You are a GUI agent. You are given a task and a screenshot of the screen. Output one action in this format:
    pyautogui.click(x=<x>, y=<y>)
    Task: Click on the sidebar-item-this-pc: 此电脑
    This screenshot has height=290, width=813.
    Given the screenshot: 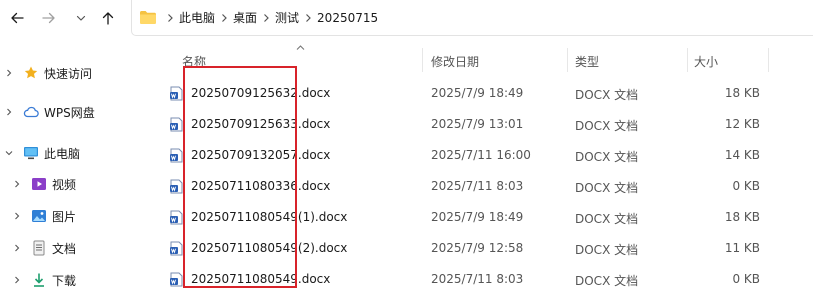 What is the action you would take?
    pyautogui.click(x=75, y=153)
    